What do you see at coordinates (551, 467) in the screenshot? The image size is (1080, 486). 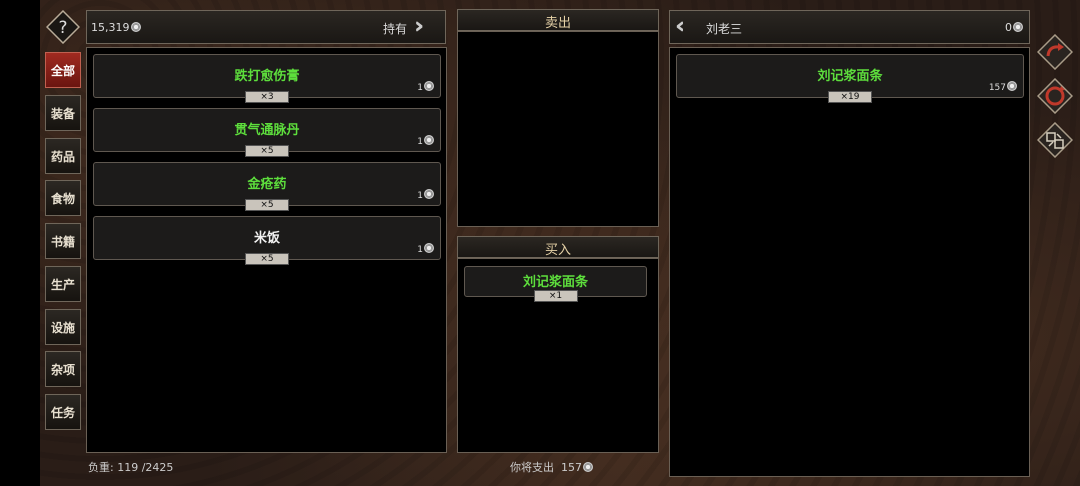 I see `spend-display: 你将支出 157` at bounding box center [551, 467].